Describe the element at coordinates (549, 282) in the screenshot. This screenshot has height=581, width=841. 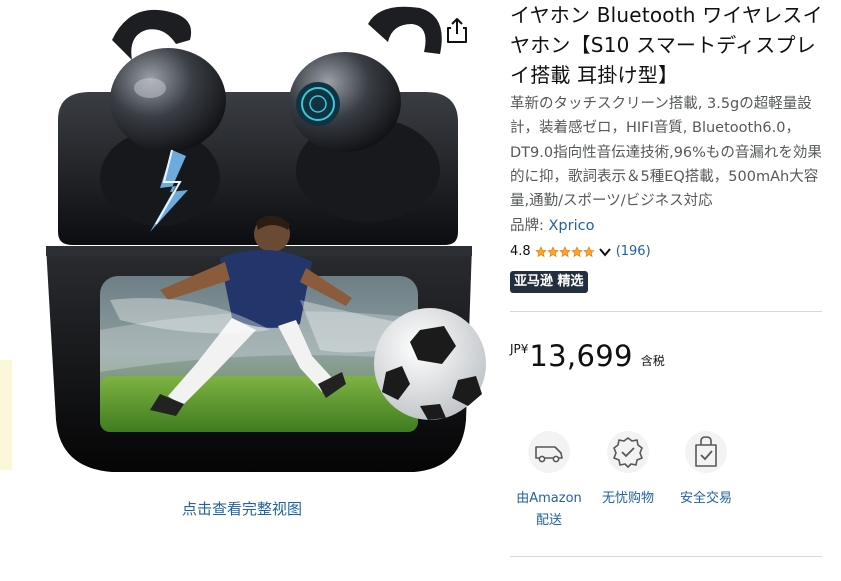
I see `amazon-choice-badge: 亚马逊 精选` at that location.